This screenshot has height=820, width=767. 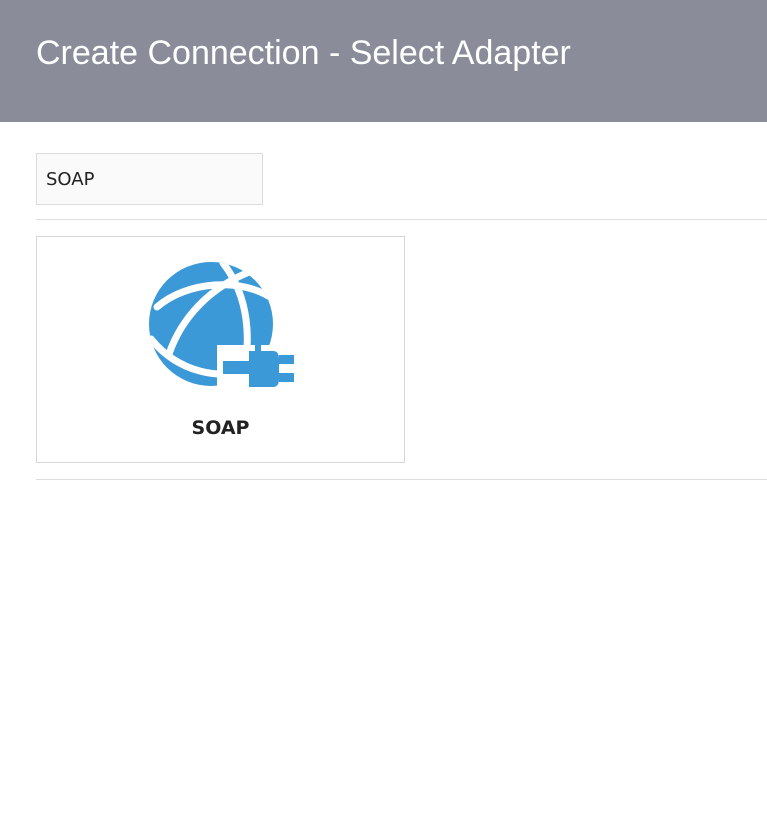 I want to click on adapter-card-soap: SOAP, so click(x=220, y=349).